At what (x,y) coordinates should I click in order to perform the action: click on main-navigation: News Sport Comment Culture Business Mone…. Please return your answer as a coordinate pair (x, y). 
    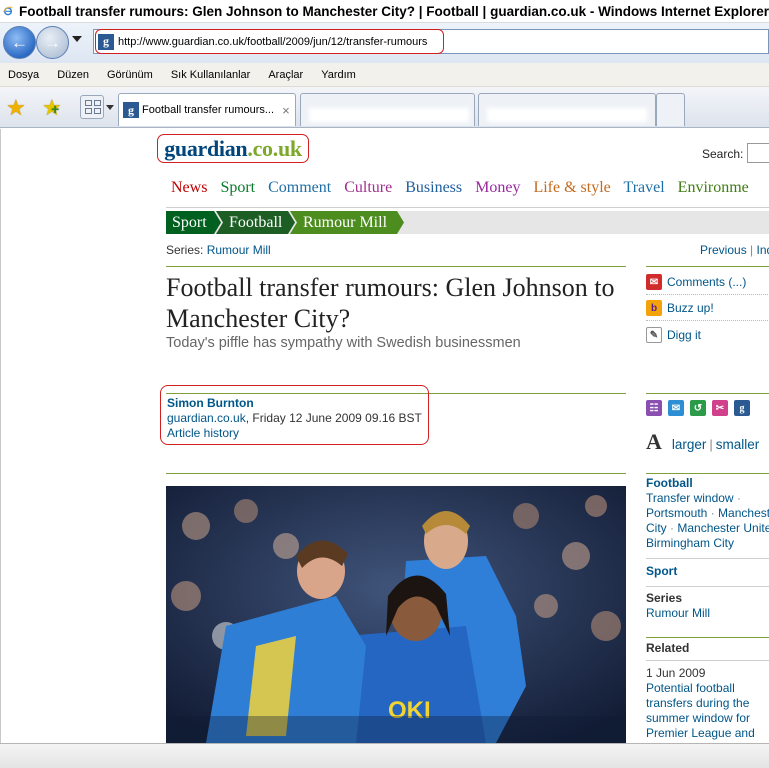
    Looking at the image, I should click on (464, 188).